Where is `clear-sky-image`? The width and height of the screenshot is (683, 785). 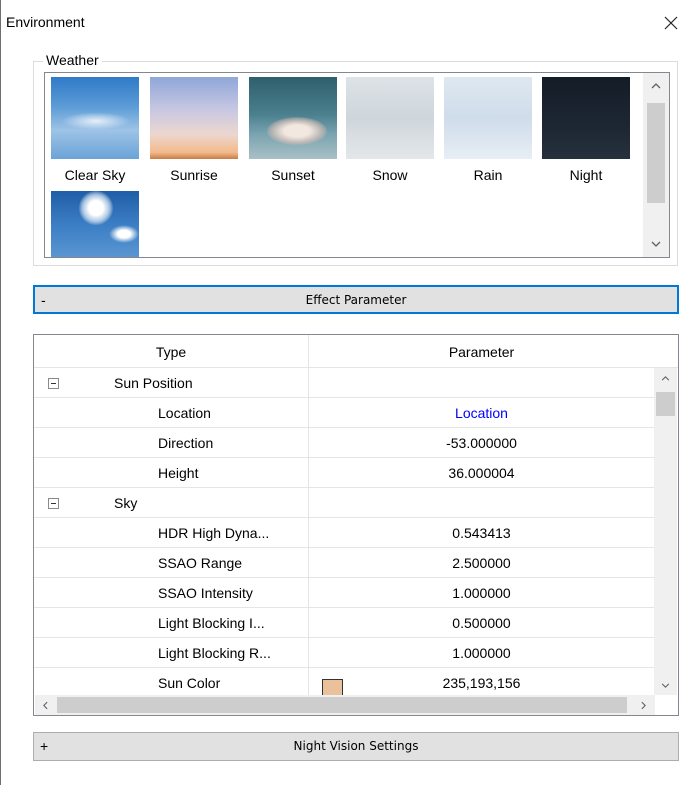 clear-sky-image is located at coordinates (95, 118).